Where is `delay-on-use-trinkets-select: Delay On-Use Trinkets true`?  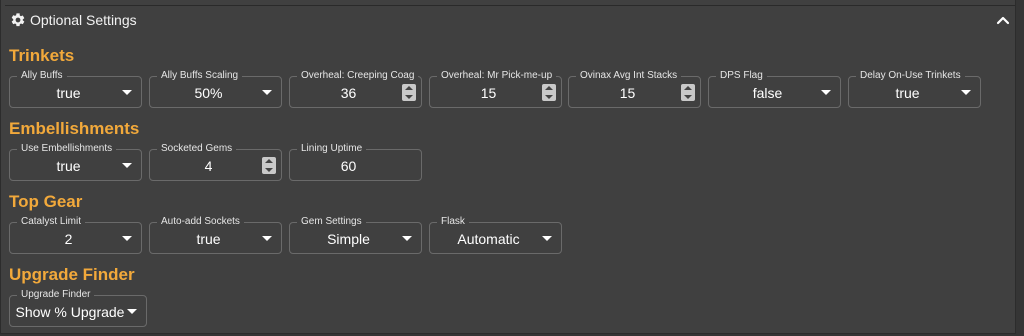 delay-on-use-trinkets-select: Delay On-Use Trinkets true is located at coordinates (914, 89).